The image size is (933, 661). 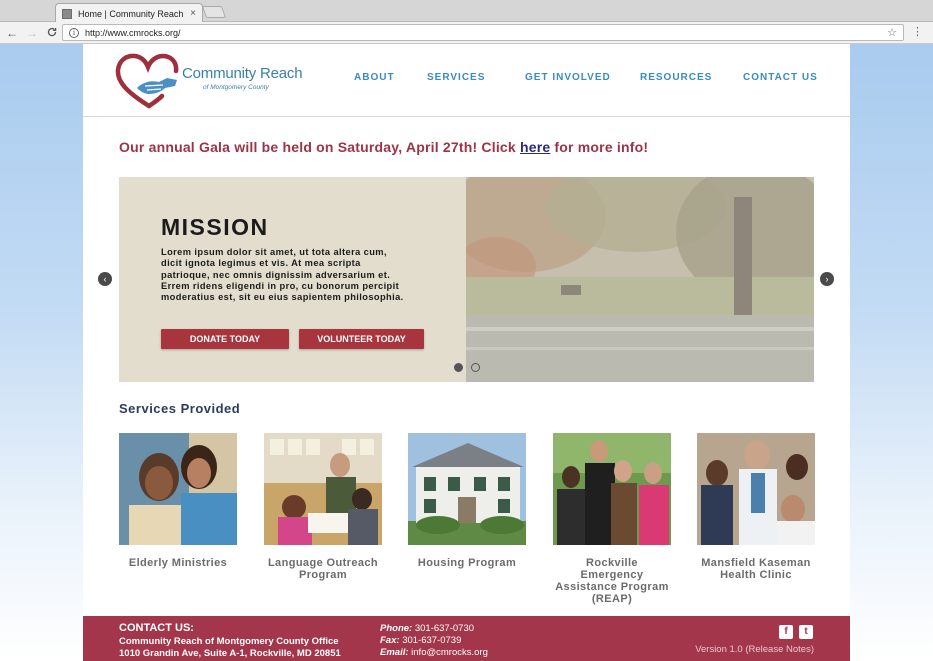 I want to click on address-bar: i http://www.cmrocks.org/ ☆, so click(x=483, y=32).